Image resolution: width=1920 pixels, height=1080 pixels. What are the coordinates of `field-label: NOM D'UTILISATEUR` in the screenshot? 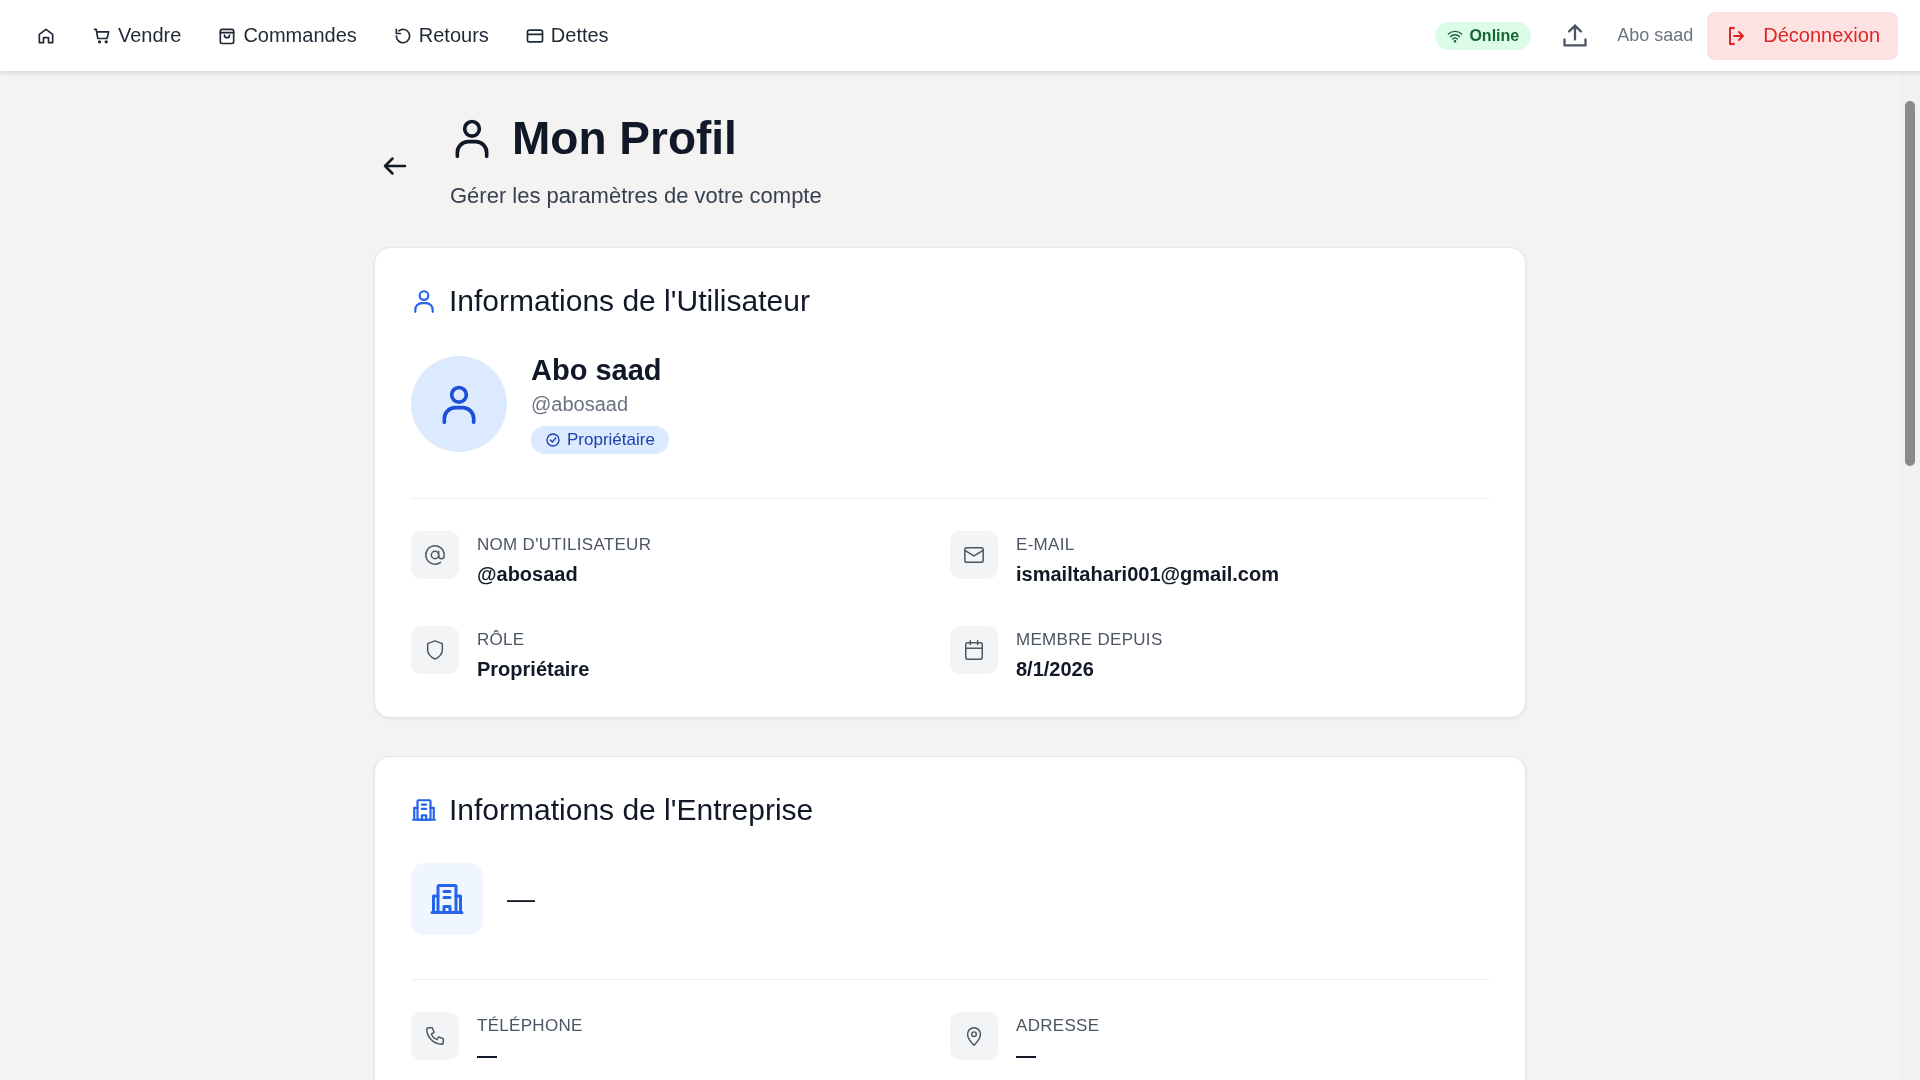 It's located at (564, 545).